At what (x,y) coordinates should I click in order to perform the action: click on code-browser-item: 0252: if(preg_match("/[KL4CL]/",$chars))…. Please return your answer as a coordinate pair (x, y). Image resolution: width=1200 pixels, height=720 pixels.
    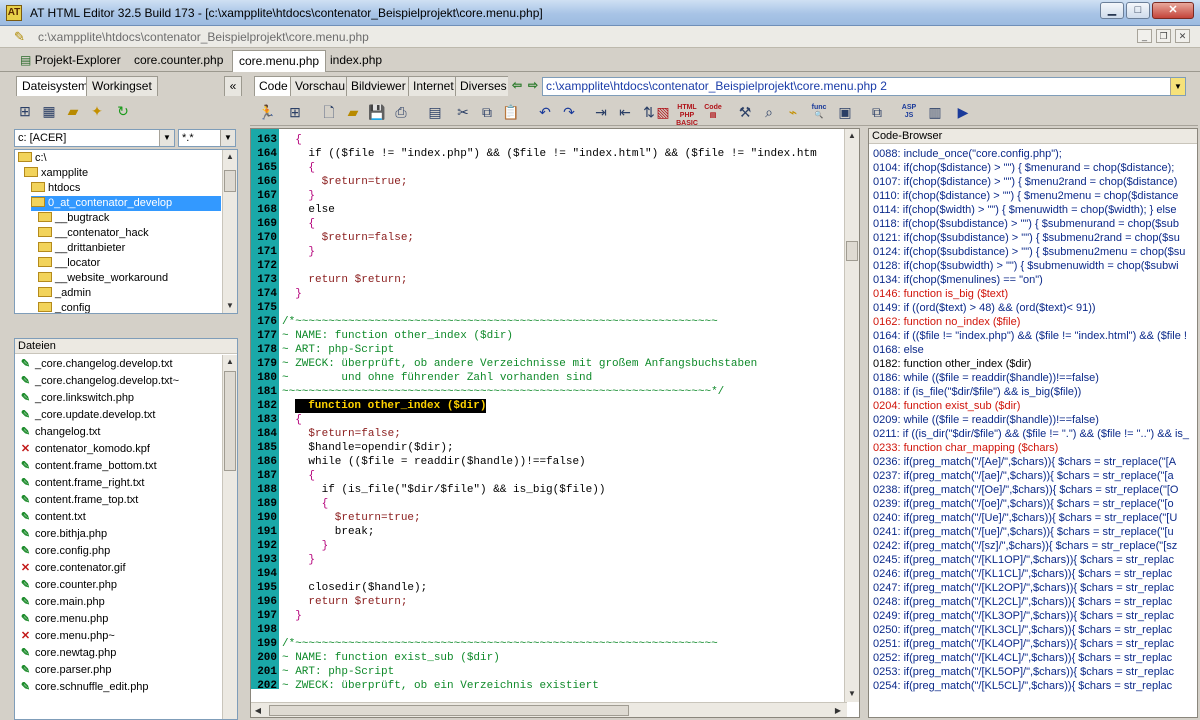
    Looking at the image, I should click on (1022, 658).